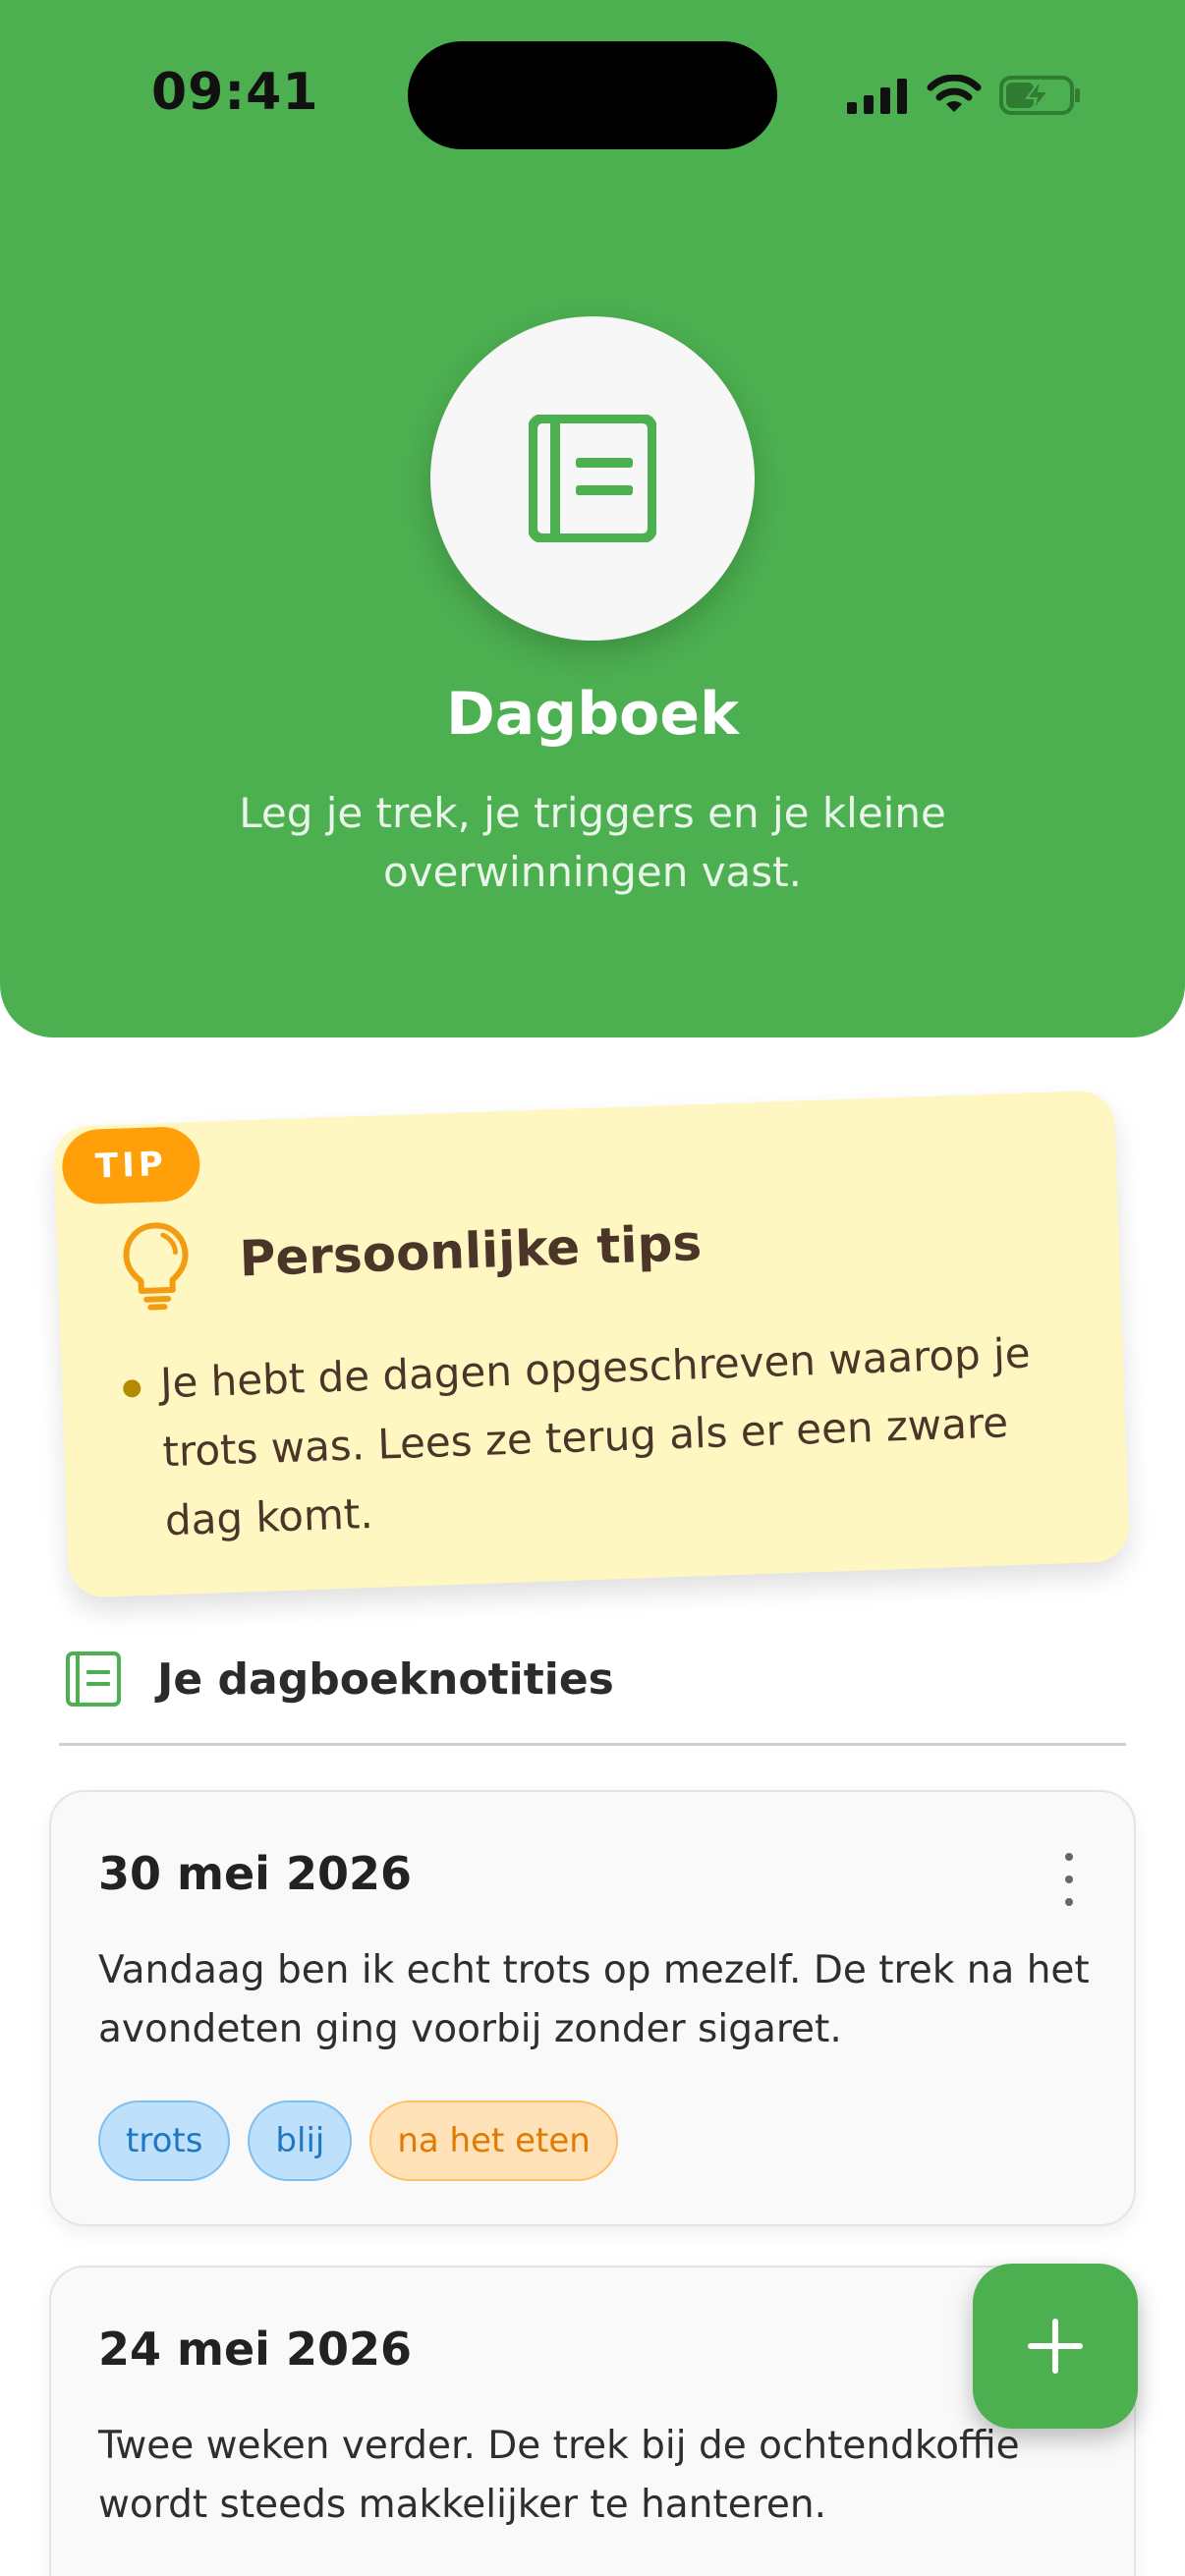 This screenshot has height=2576, width=1185. I want to click on bullet-icon, so click(132, 1388).